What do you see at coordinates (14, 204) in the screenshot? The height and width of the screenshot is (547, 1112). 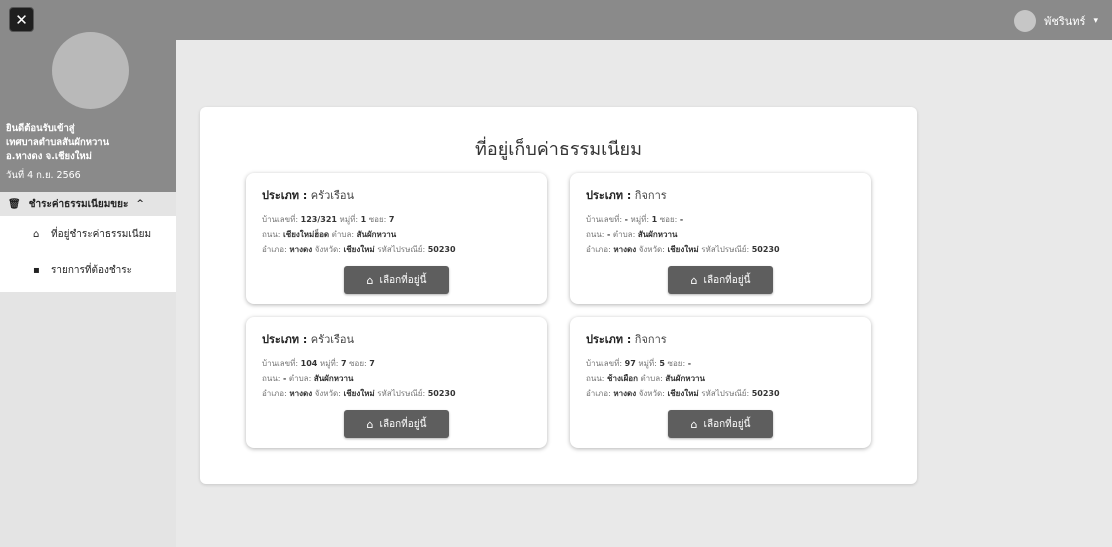 I see `trash-icon: 🗑` at bounding box center [14, 204].